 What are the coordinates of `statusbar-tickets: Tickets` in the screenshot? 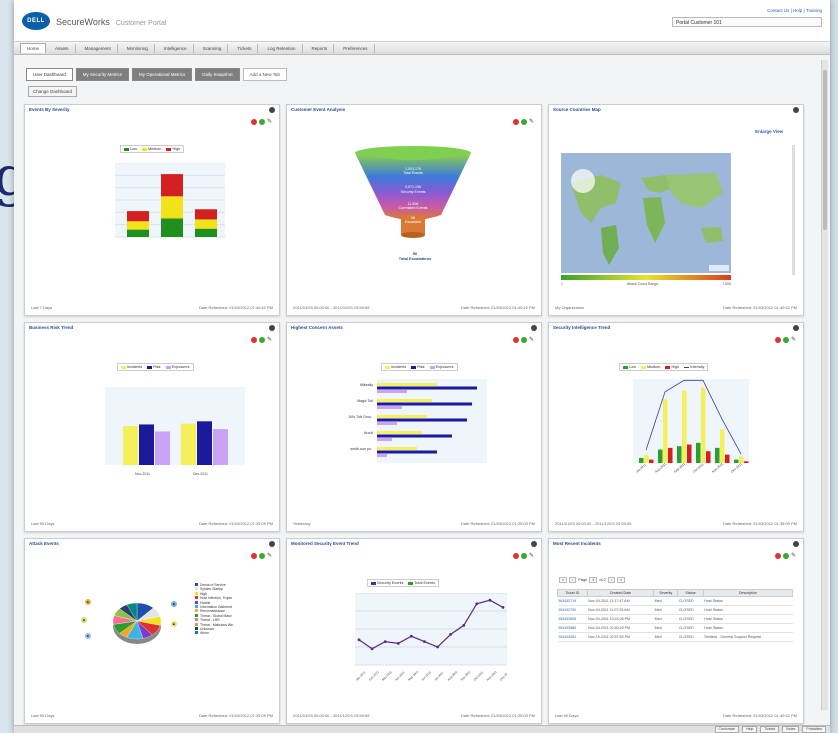 It's located at (770, 729).